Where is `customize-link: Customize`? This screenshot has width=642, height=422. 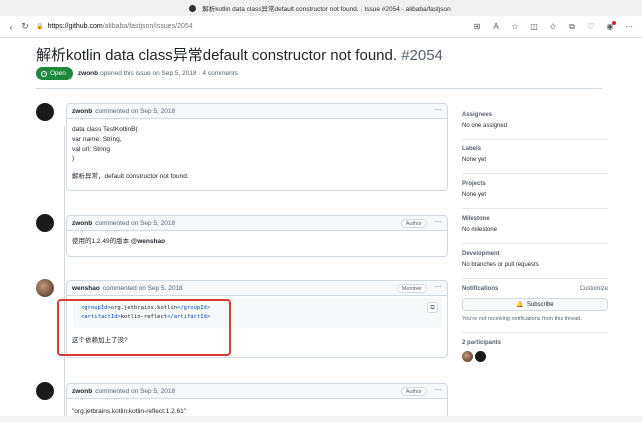 customize-link: Customize is located at coordinates (594, 289).